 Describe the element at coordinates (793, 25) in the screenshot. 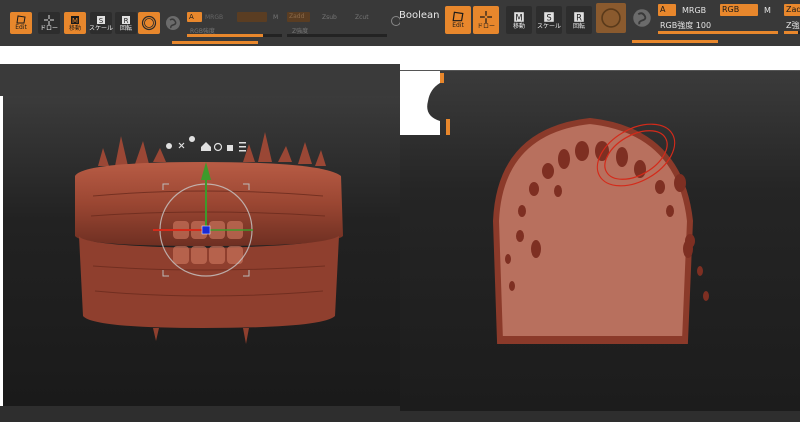

I see `z-strength-label-right: Z強度` at that location.